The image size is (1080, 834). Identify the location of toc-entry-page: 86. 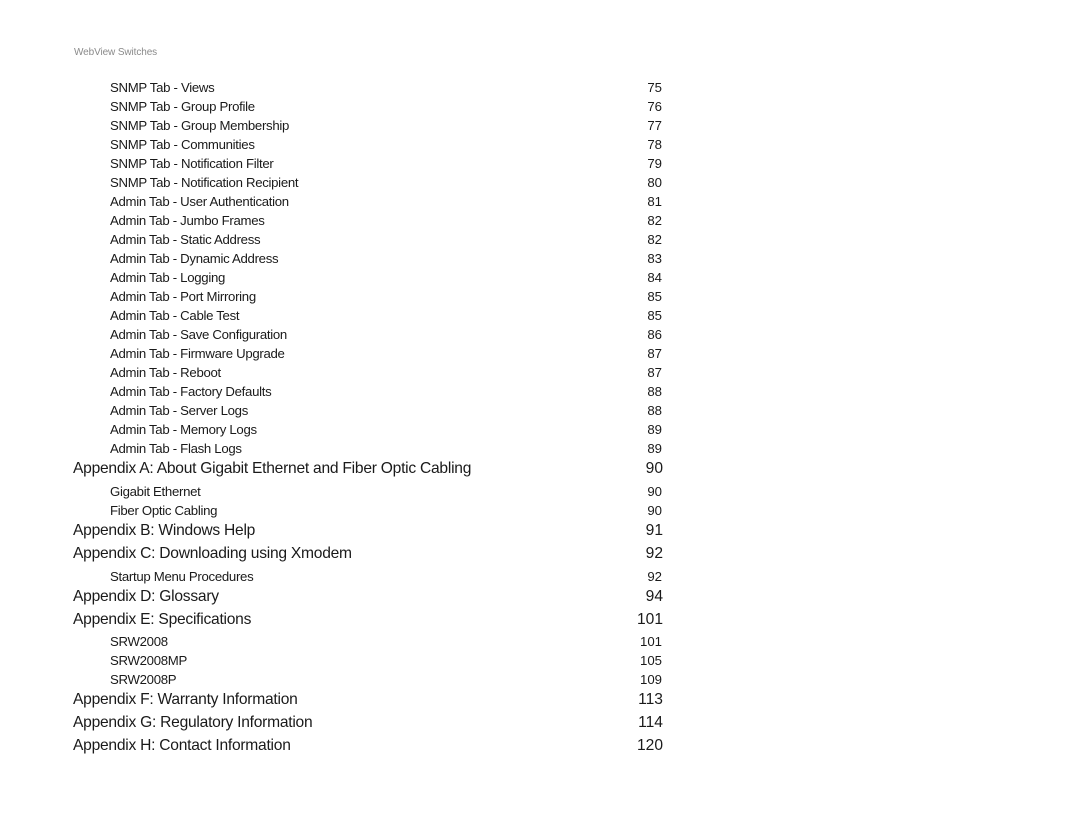
(654, 334).